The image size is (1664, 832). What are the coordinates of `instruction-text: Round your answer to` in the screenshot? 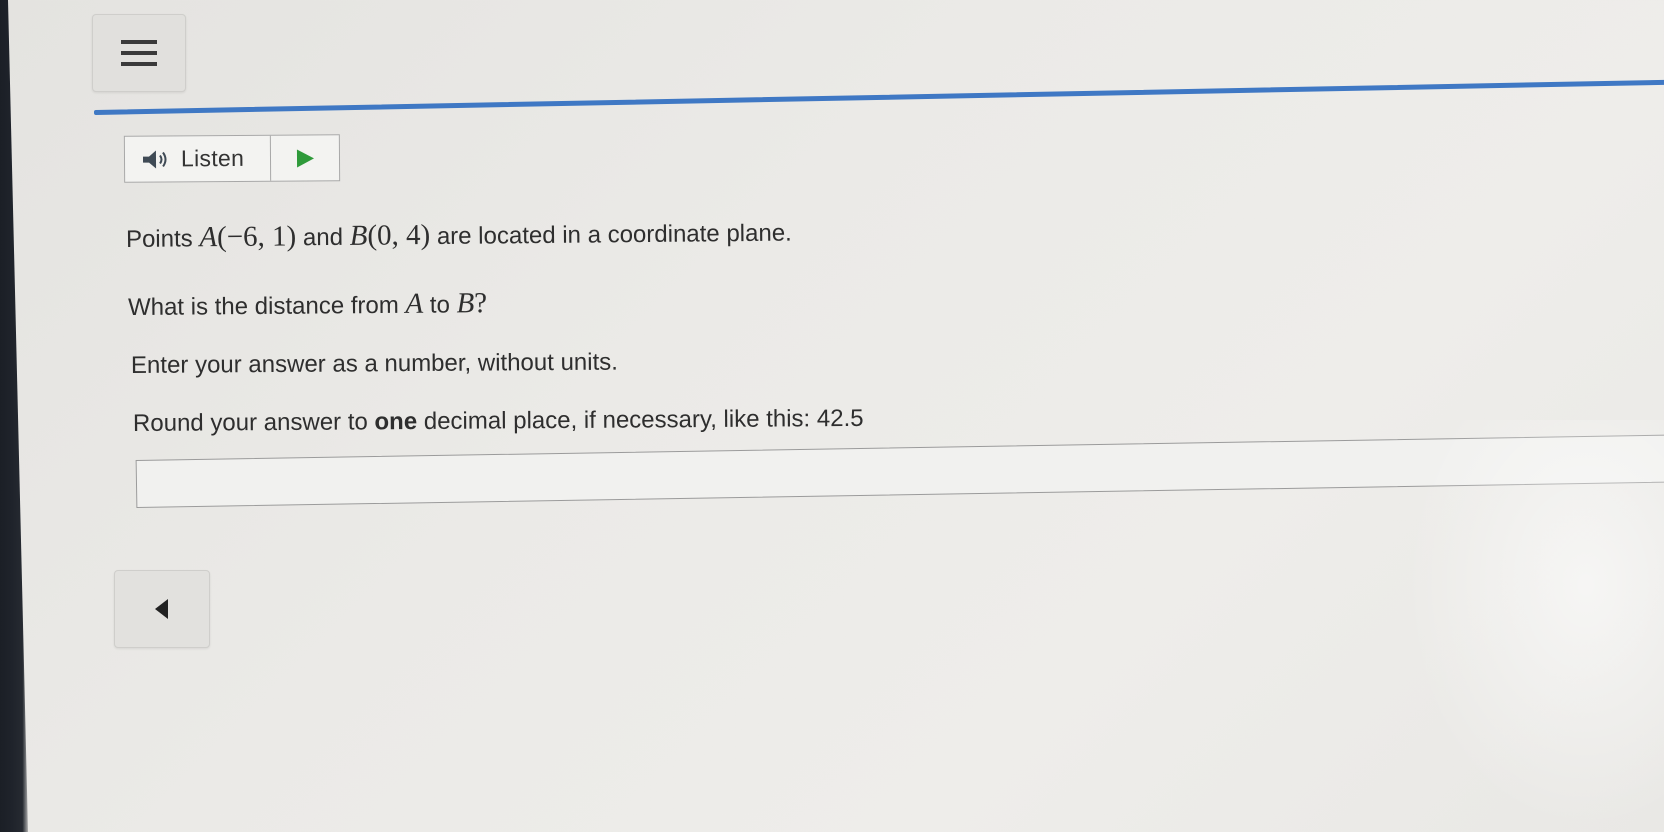 It's located at (253, 422).